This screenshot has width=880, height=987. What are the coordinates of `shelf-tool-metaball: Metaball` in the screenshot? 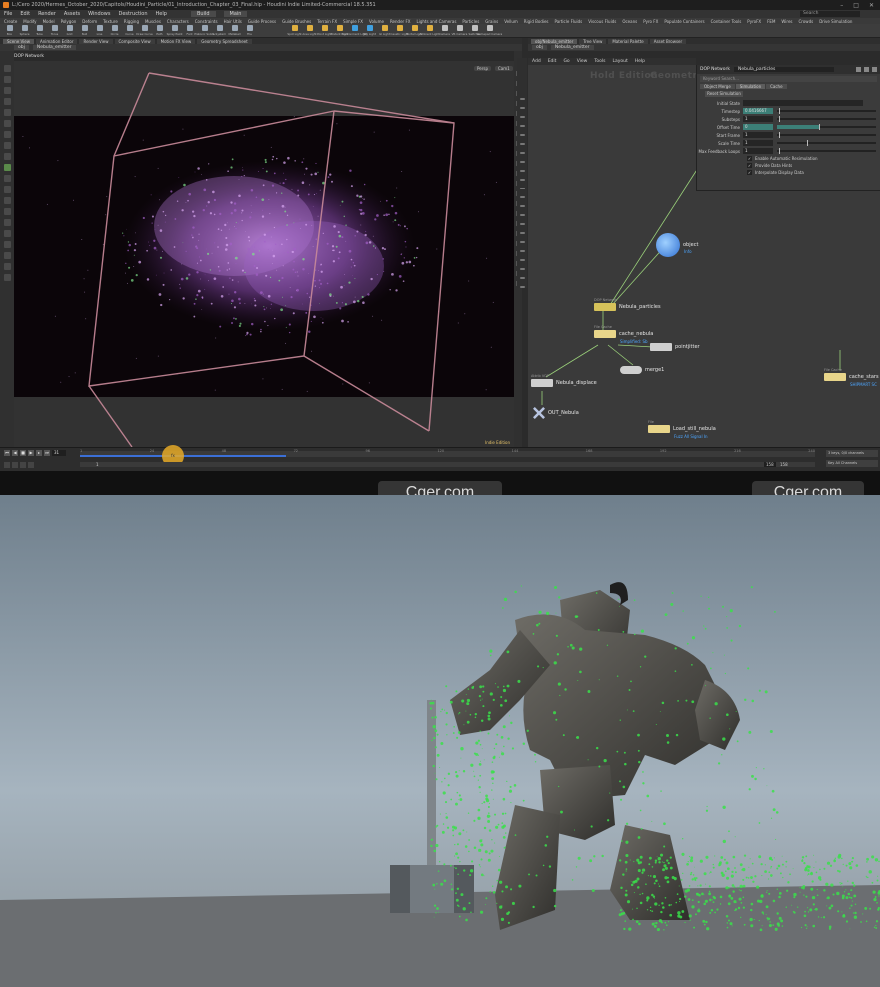 It's located at (235, 30).